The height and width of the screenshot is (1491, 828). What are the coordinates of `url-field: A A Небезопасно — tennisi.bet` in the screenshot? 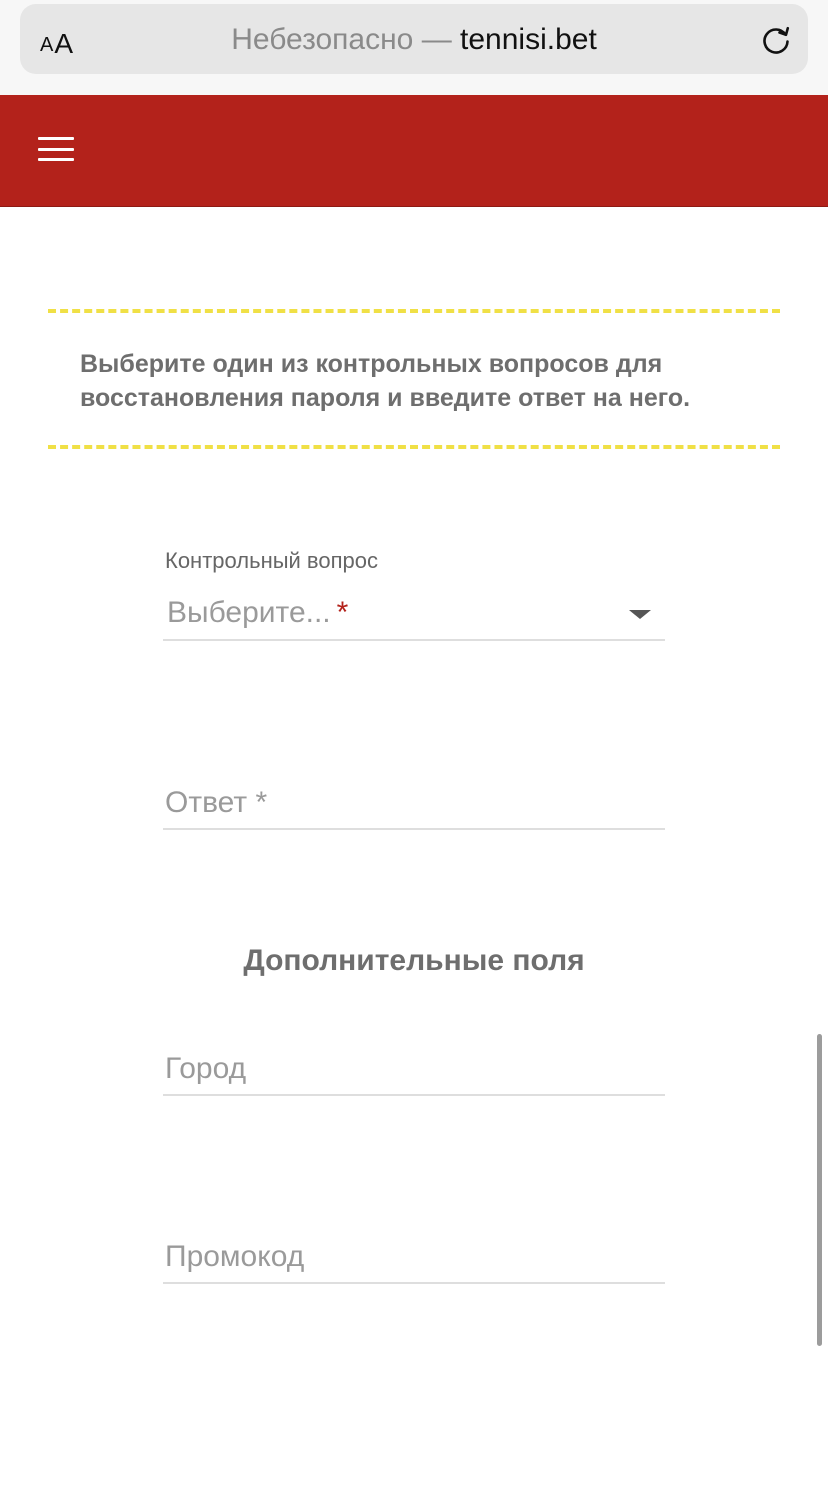 It's located at (414, 39).